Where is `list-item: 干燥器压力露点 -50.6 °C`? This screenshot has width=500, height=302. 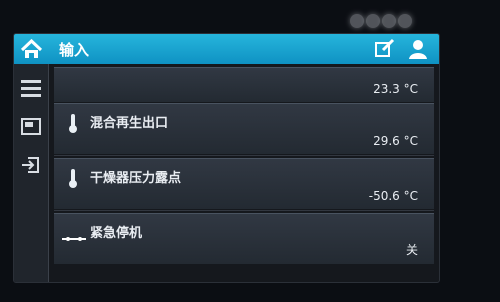 list-item: 干燥器压力露点 -50.6 °C is located at coordinates (244, 183).